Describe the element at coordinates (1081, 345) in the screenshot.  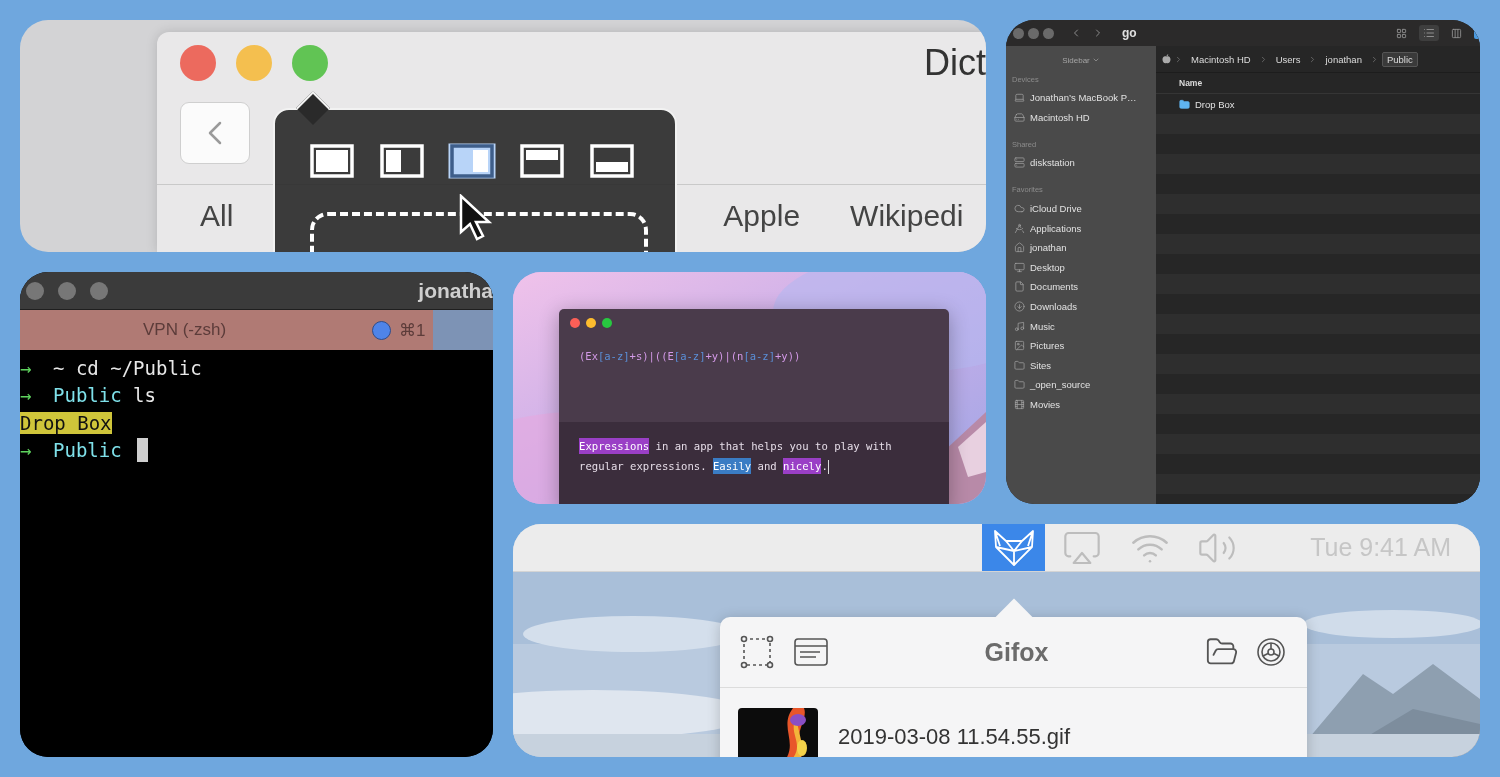
I see `sidebar-item: Pictures` at that location.